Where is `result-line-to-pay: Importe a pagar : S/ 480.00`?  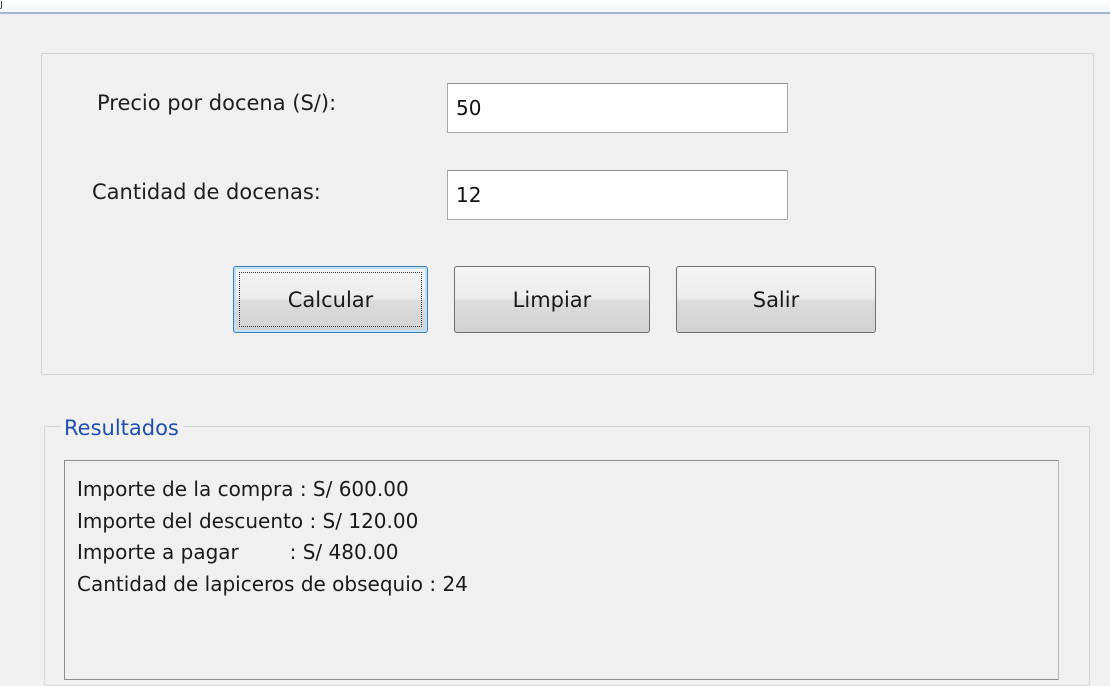
result-line-to-pay: Importe a pagar : S/ 480.00 is located at coordinates (238, 552).